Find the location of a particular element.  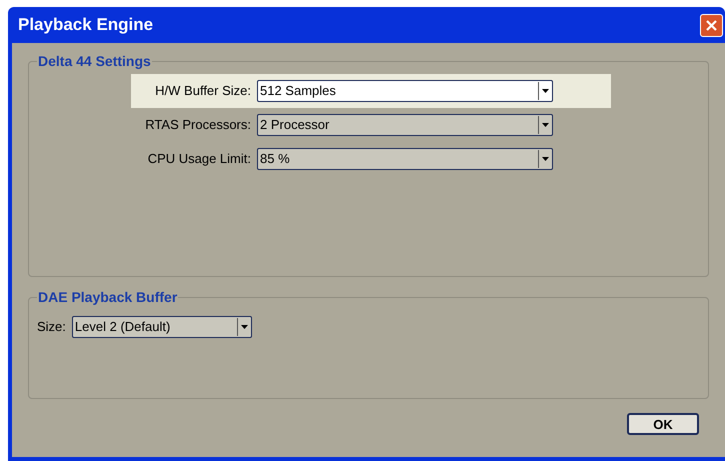

close-button is located at coordinates (711, 25).